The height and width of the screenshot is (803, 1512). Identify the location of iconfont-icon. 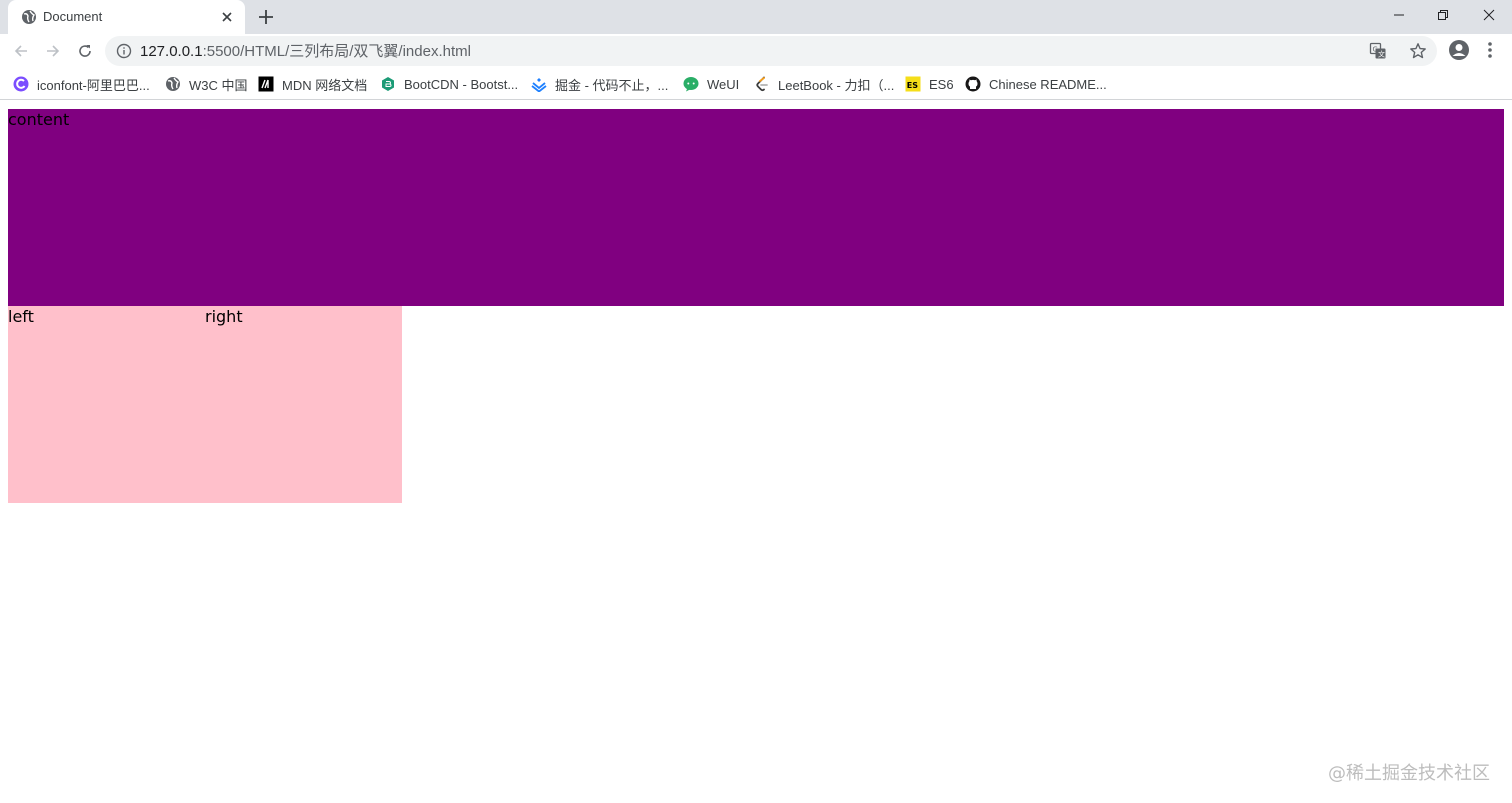
(21, 84).